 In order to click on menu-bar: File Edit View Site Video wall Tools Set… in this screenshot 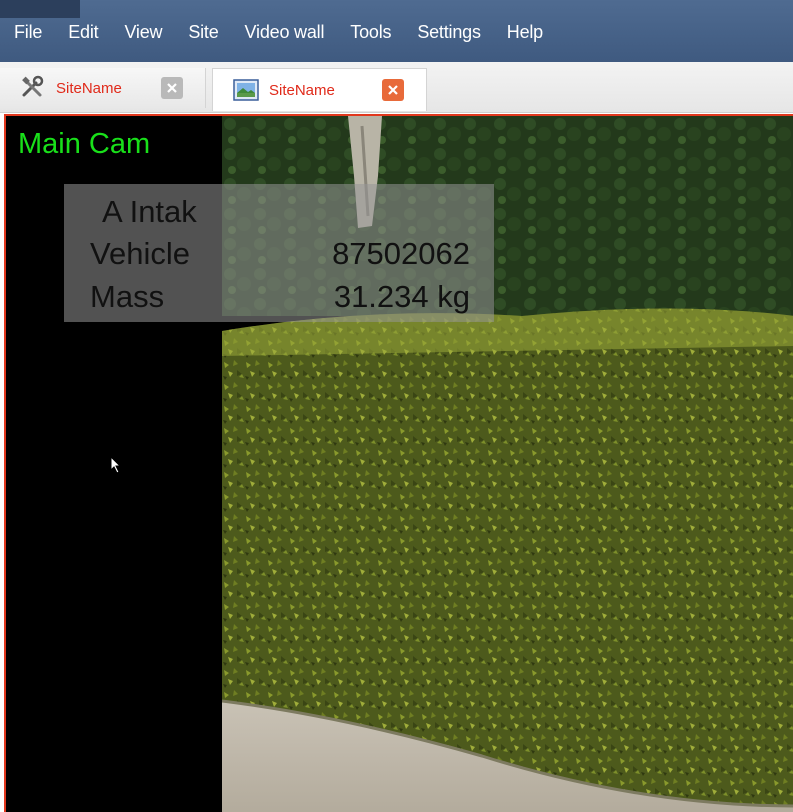, I will do `click(396, 31)`.